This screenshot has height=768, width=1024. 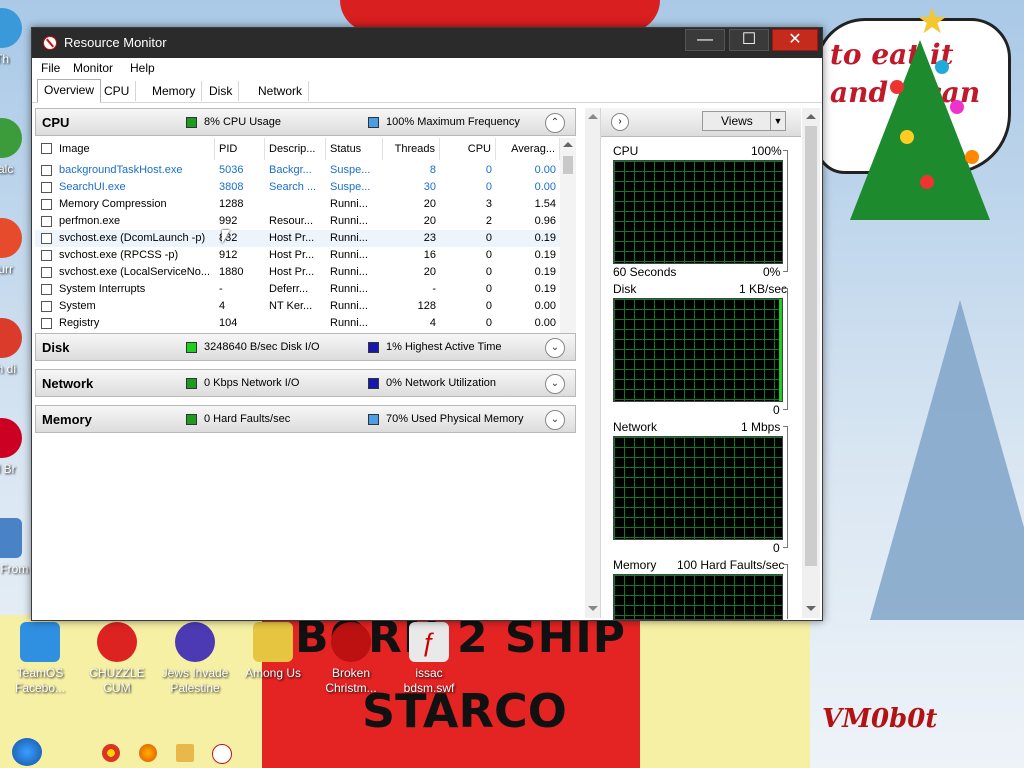 I want to click on memory-graph, so click(x=698, y=597).